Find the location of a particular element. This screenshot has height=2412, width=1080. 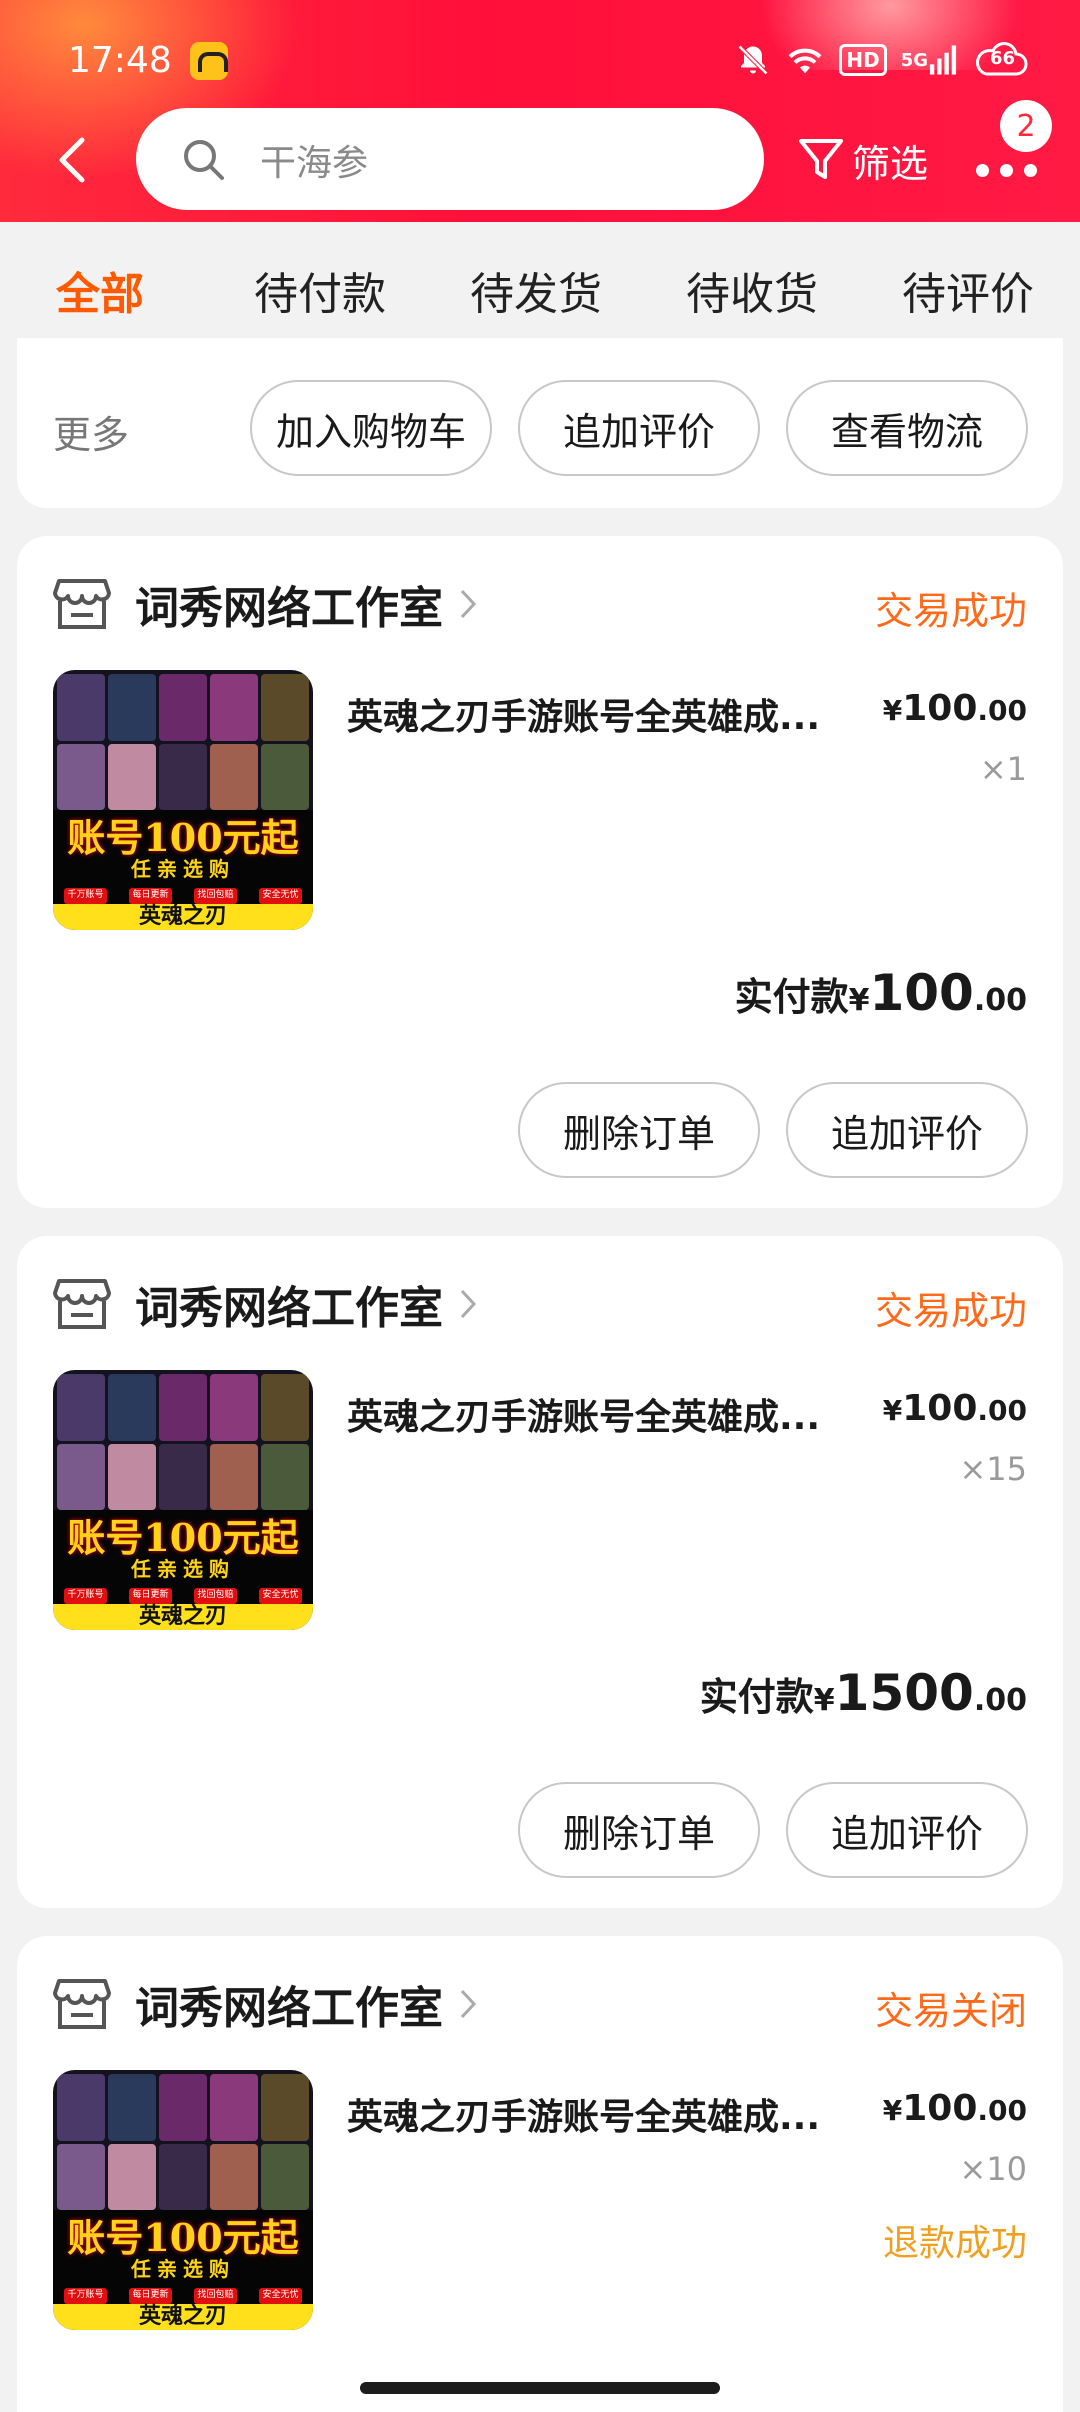

search-input: 干海参 is located at coordinates (450, 159).